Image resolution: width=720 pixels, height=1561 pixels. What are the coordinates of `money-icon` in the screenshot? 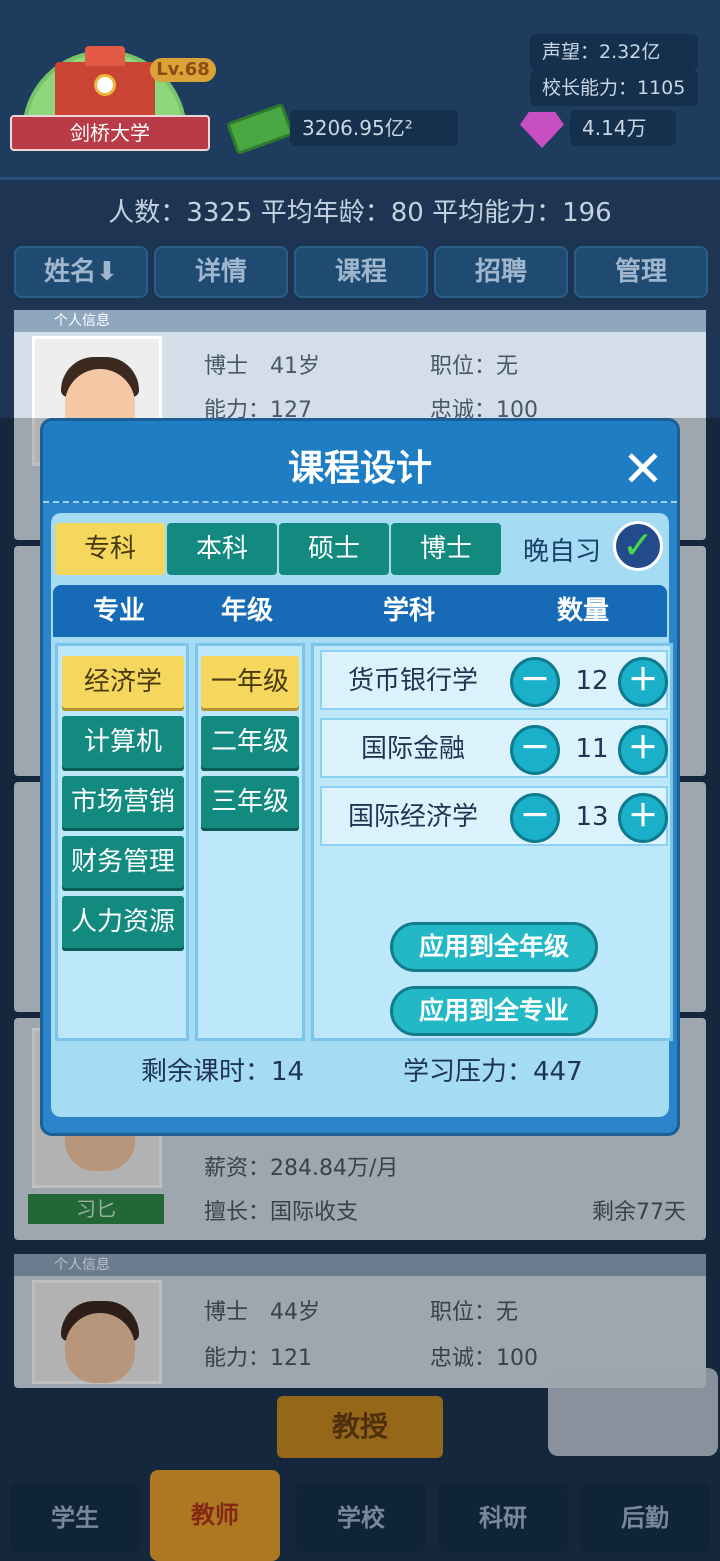 It's located at (260, 129).